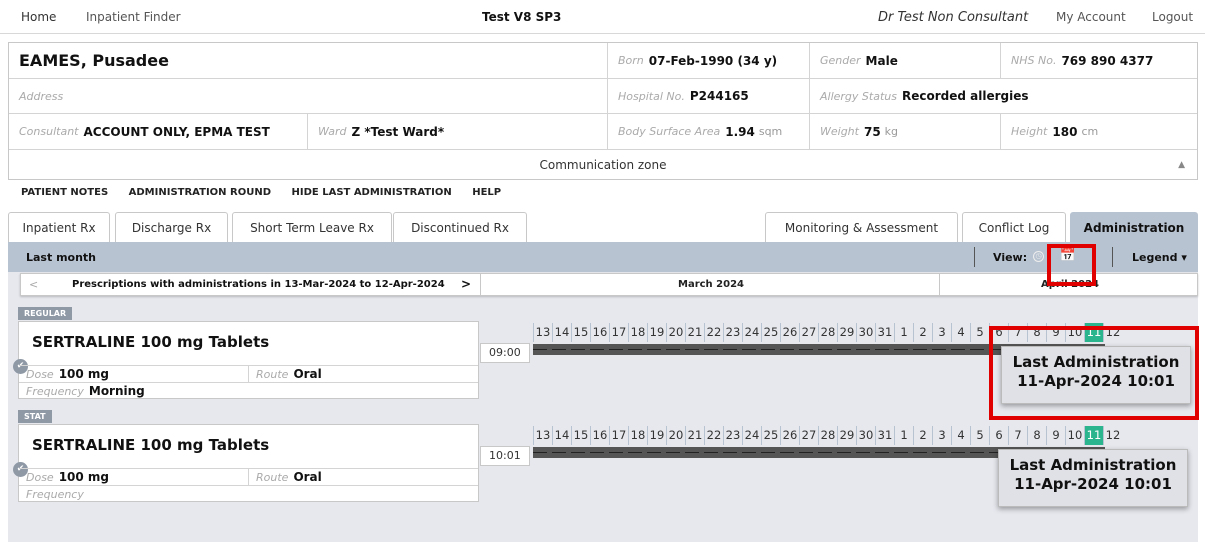 Image resolution: width=1205 pixels, height=542 pixels. Describe the element at coordinates (631, 60) in the screenshot. I see `born-label: Born` at that location.